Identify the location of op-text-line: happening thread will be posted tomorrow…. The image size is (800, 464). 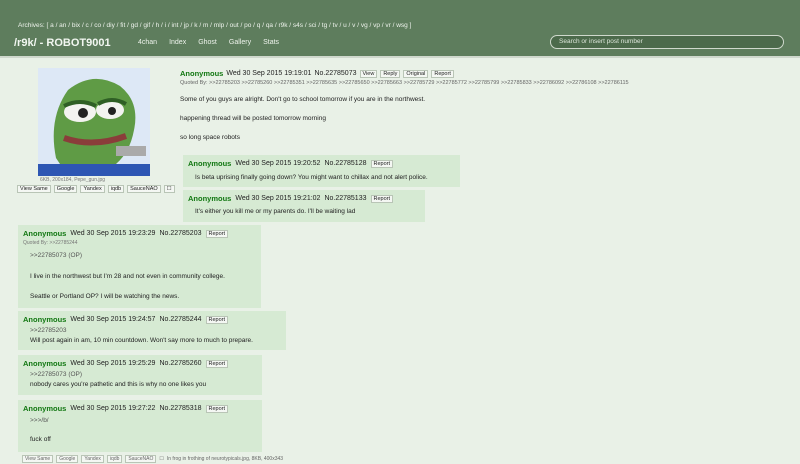
(253, 118).